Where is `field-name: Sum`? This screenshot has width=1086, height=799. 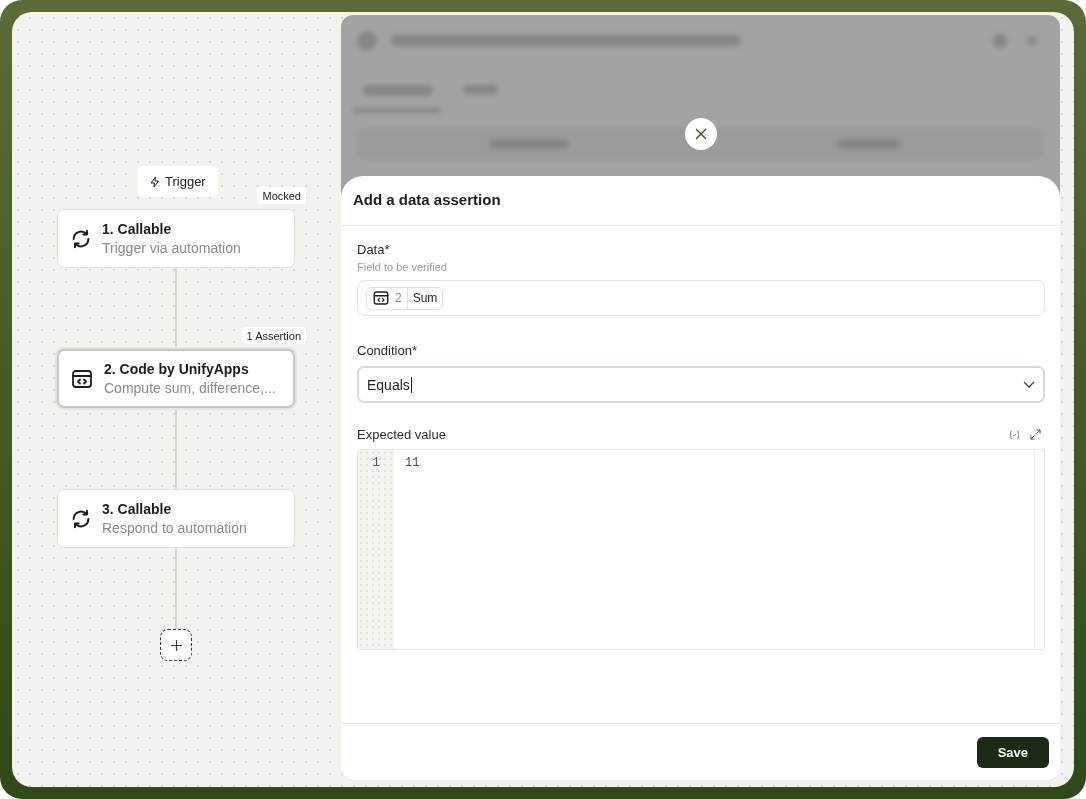
field-name: Sum is located at coordinates (425, 298).